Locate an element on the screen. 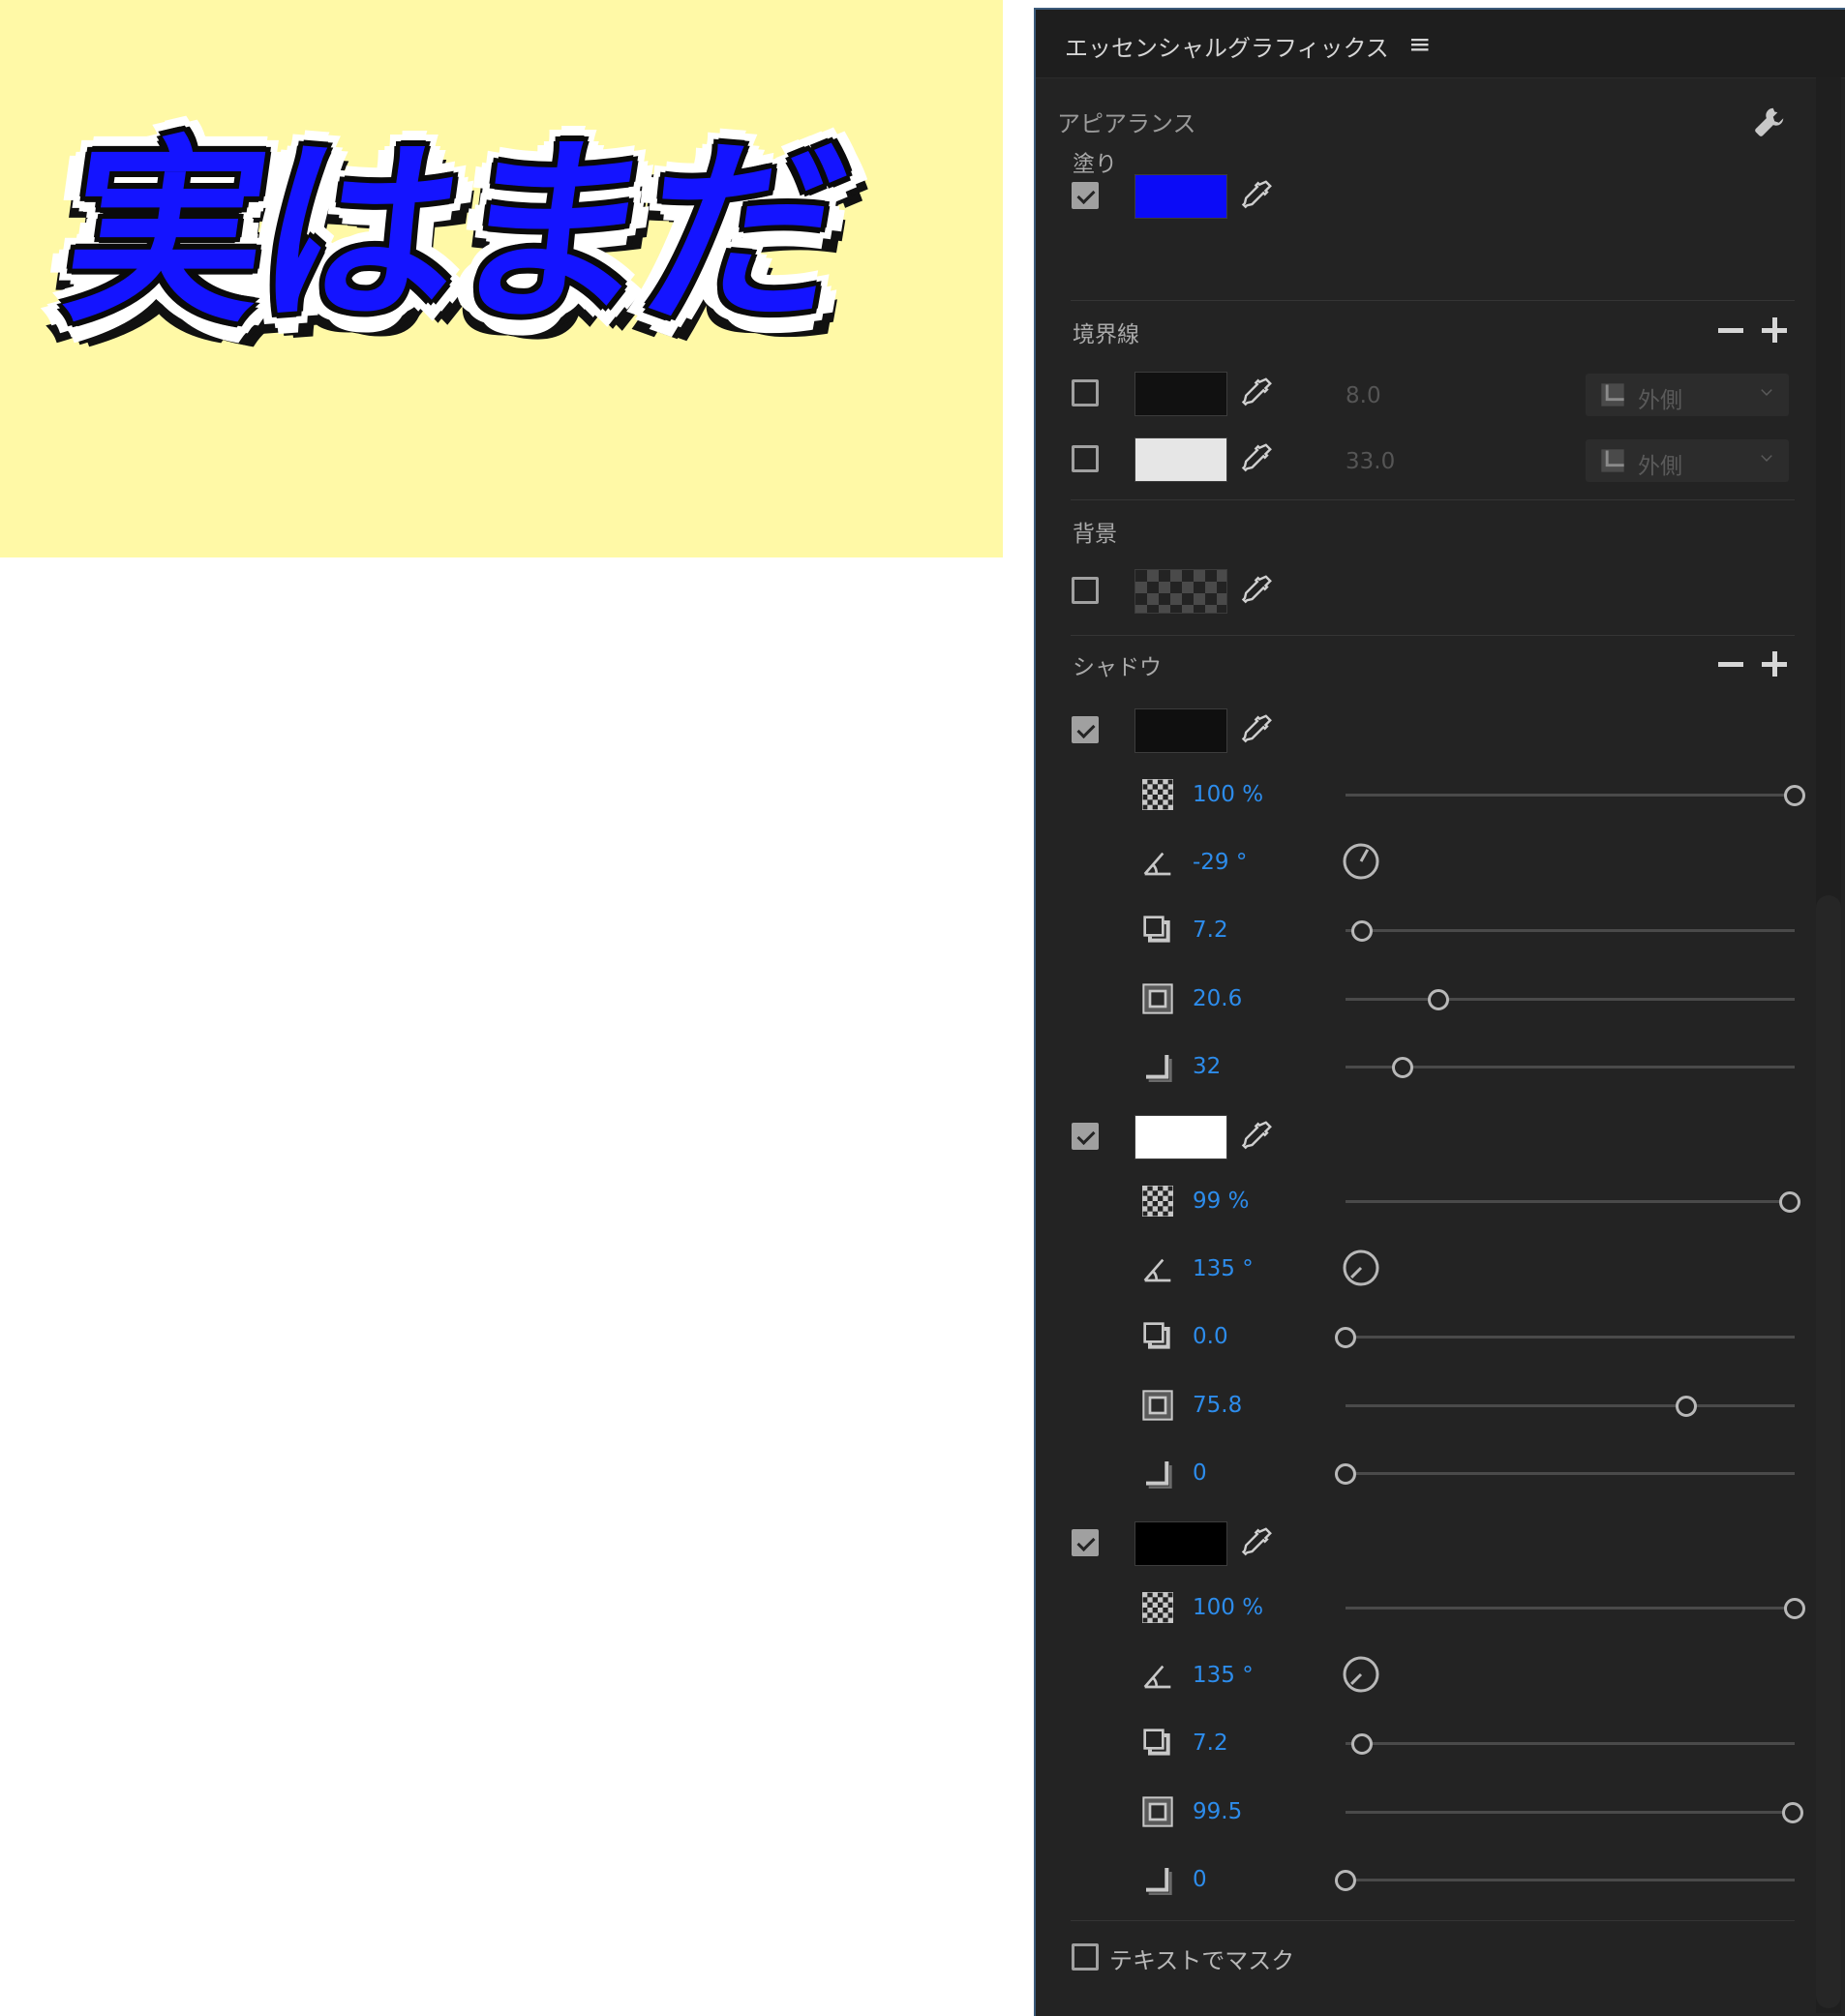 The width and height of the screenshot is (1845, 2016). scrollbar-thumb is located at coordinates (1828, 1451).